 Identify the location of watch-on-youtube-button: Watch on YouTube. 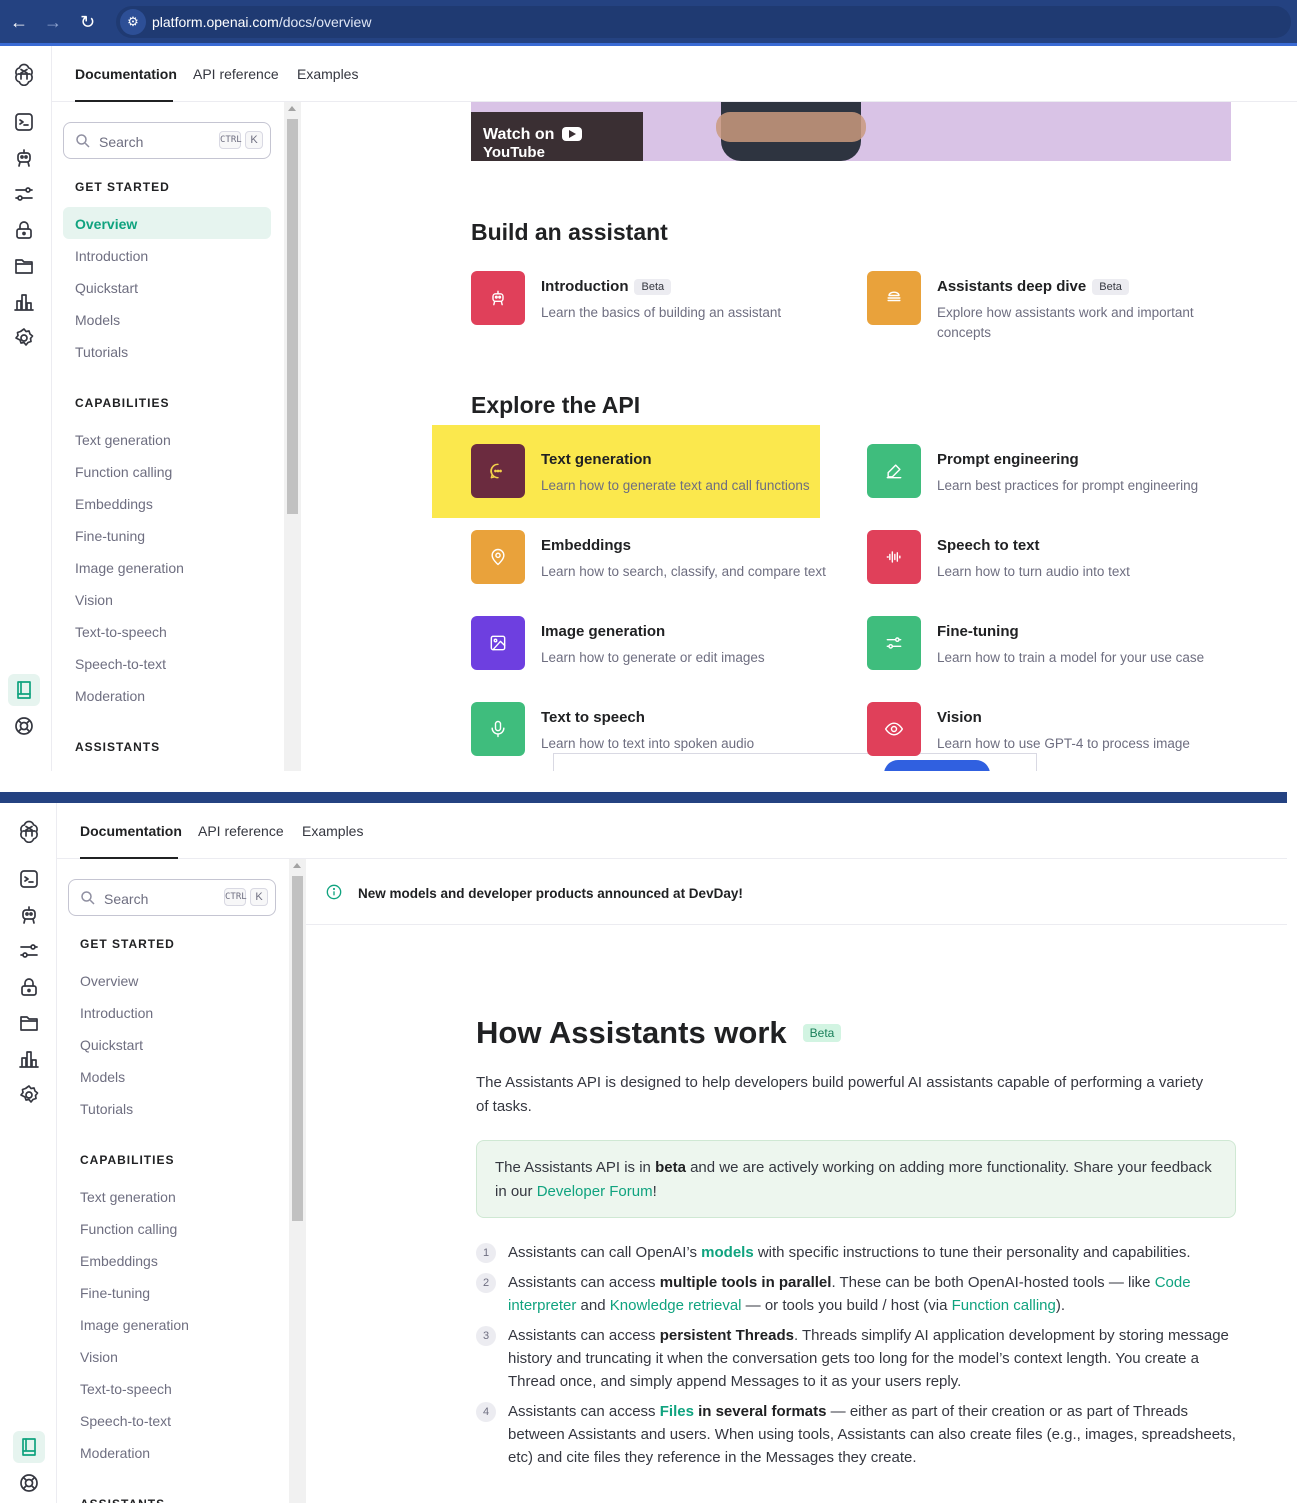
(557, 136).